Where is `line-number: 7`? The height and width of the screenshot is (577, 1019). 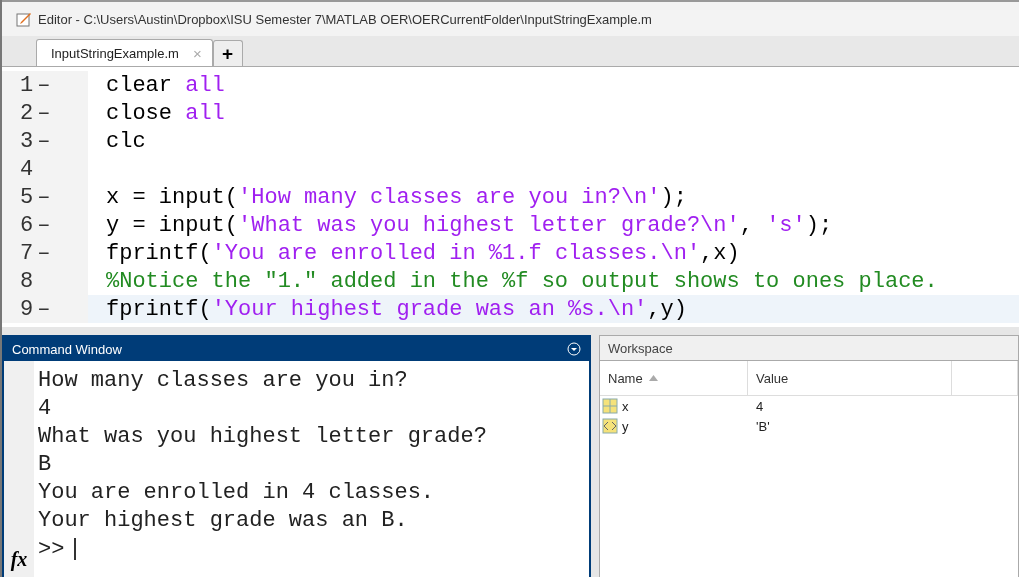
line-number: 7 is located at coordinates (27, 253).